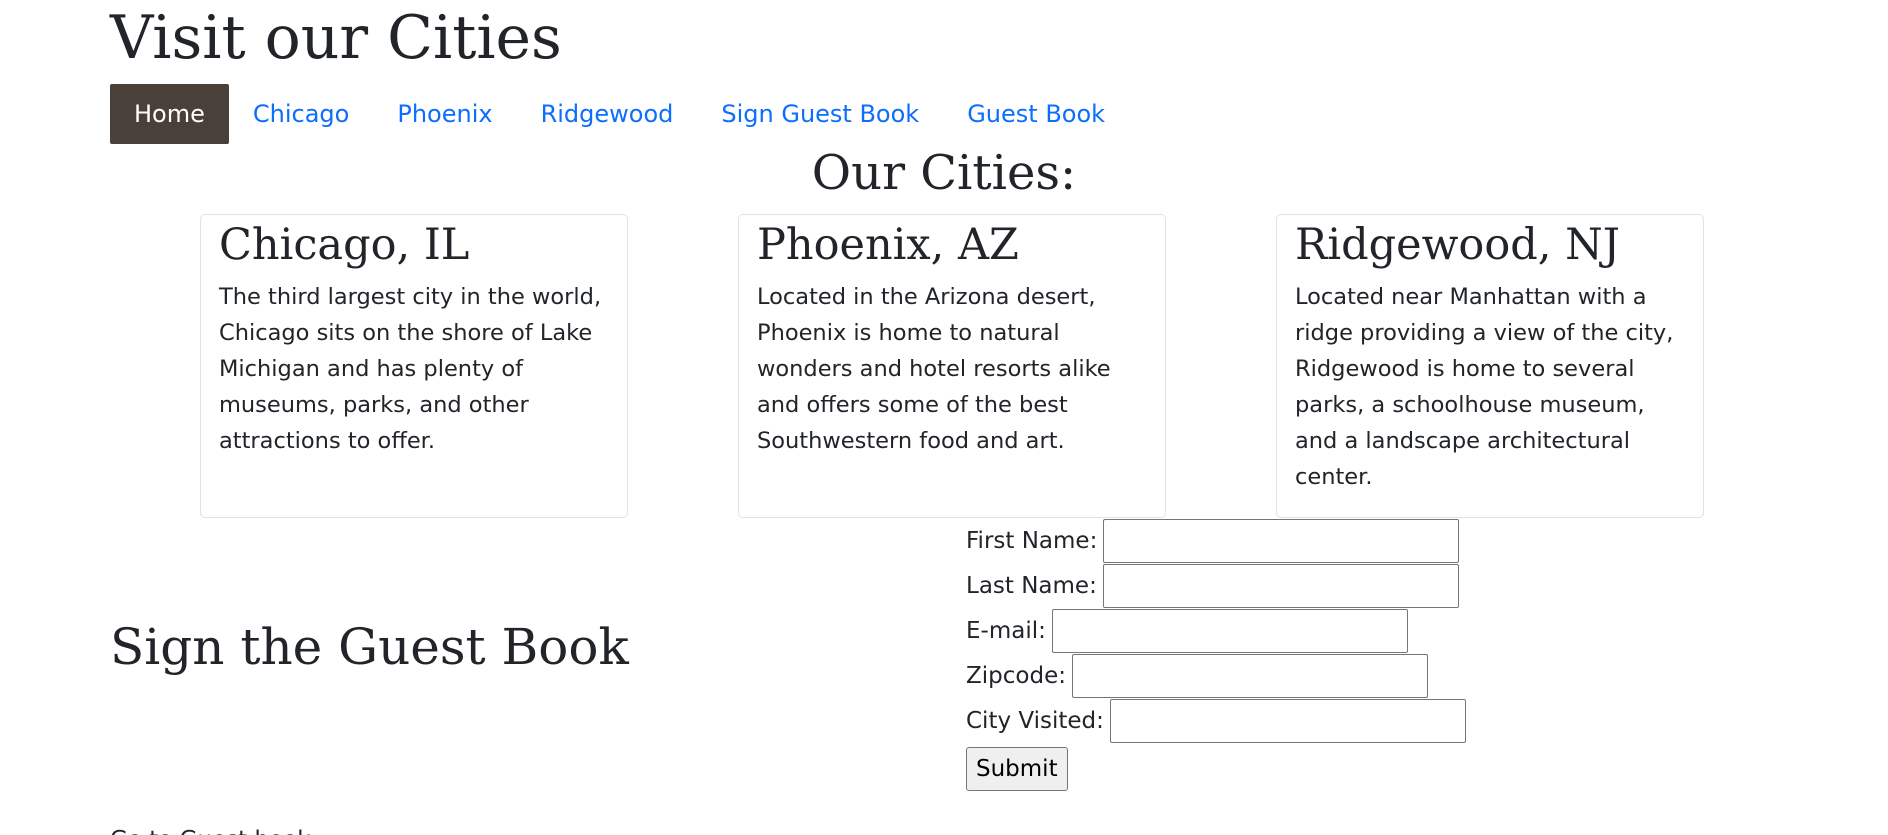  I want to click on email-label: E-mail:, so click(1006, 630).